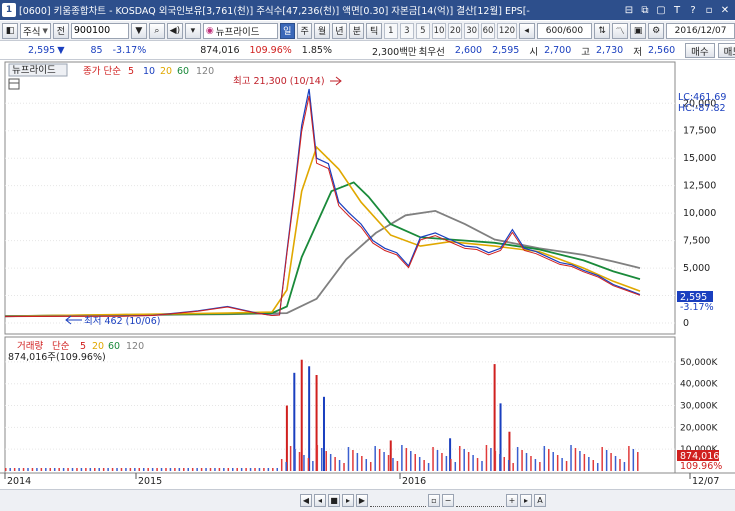  Describe the element at coordinates (656, 30) in the screenshot. I see `settings-icon: ⚙` at that location.